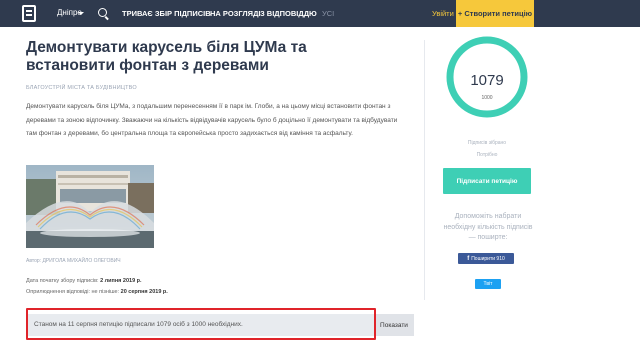 The width and height of the screenshot is (640, 344). Describe the element at coordinates (487, 181) in the screenshot. I see `sign-petition-button: Підписати петицію` at that location.